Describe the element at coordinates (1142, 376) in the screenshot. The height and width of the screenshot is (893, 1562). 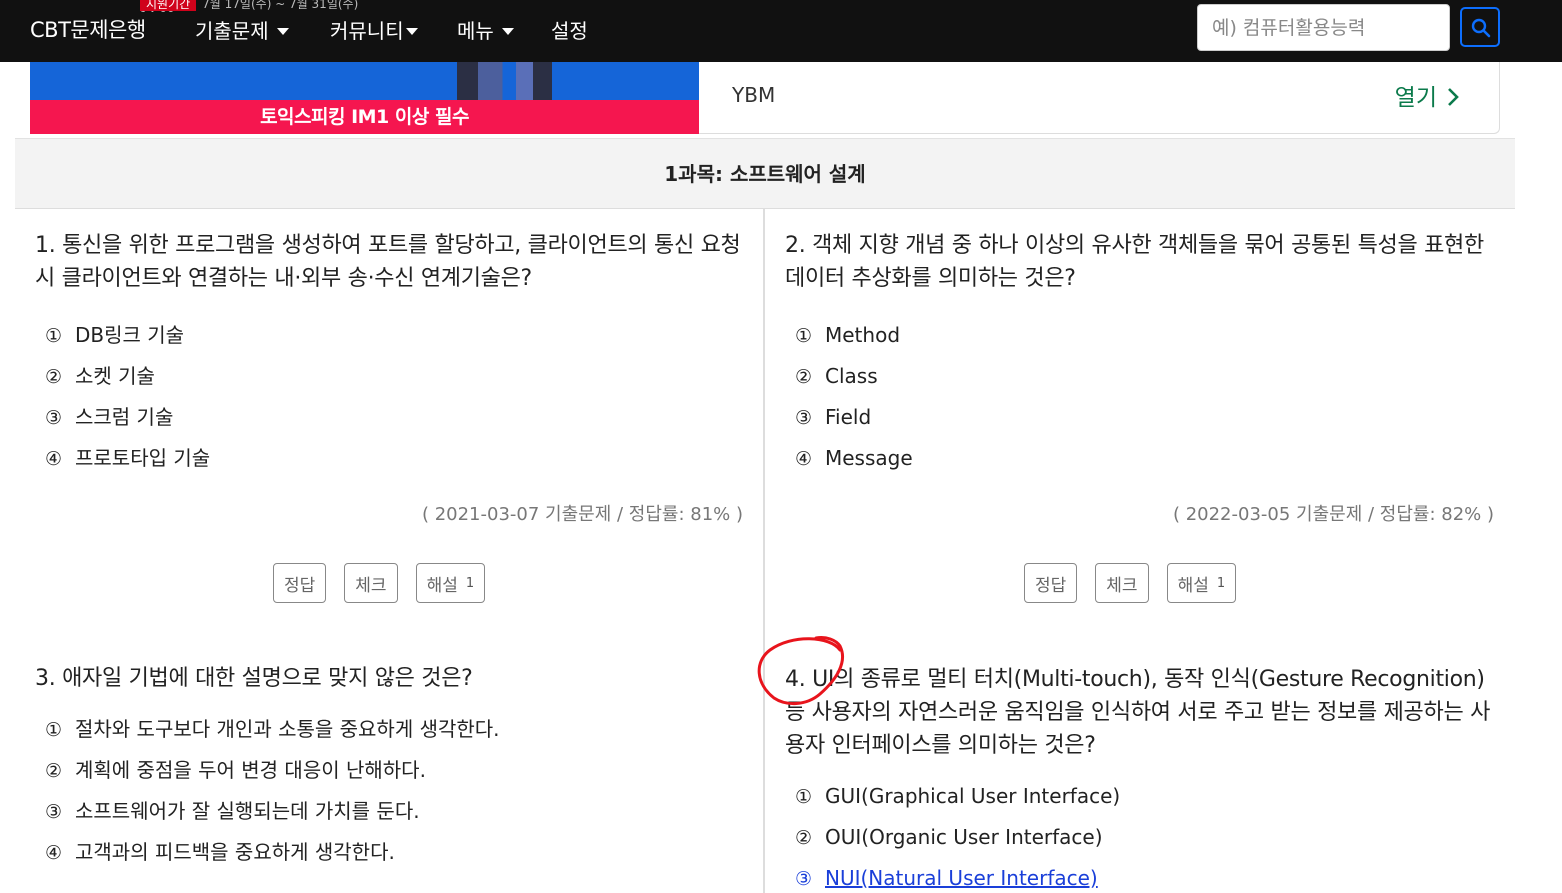
I see `choice-2: ② Class` at that location.